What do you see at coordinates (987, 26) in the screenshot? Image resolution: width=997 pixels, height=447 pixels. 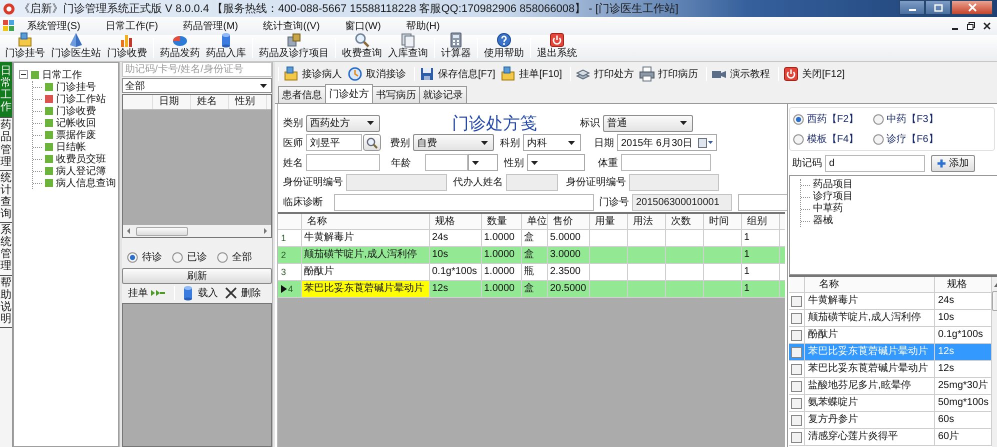 I see `close-icon` at bounding box center [987, 26].